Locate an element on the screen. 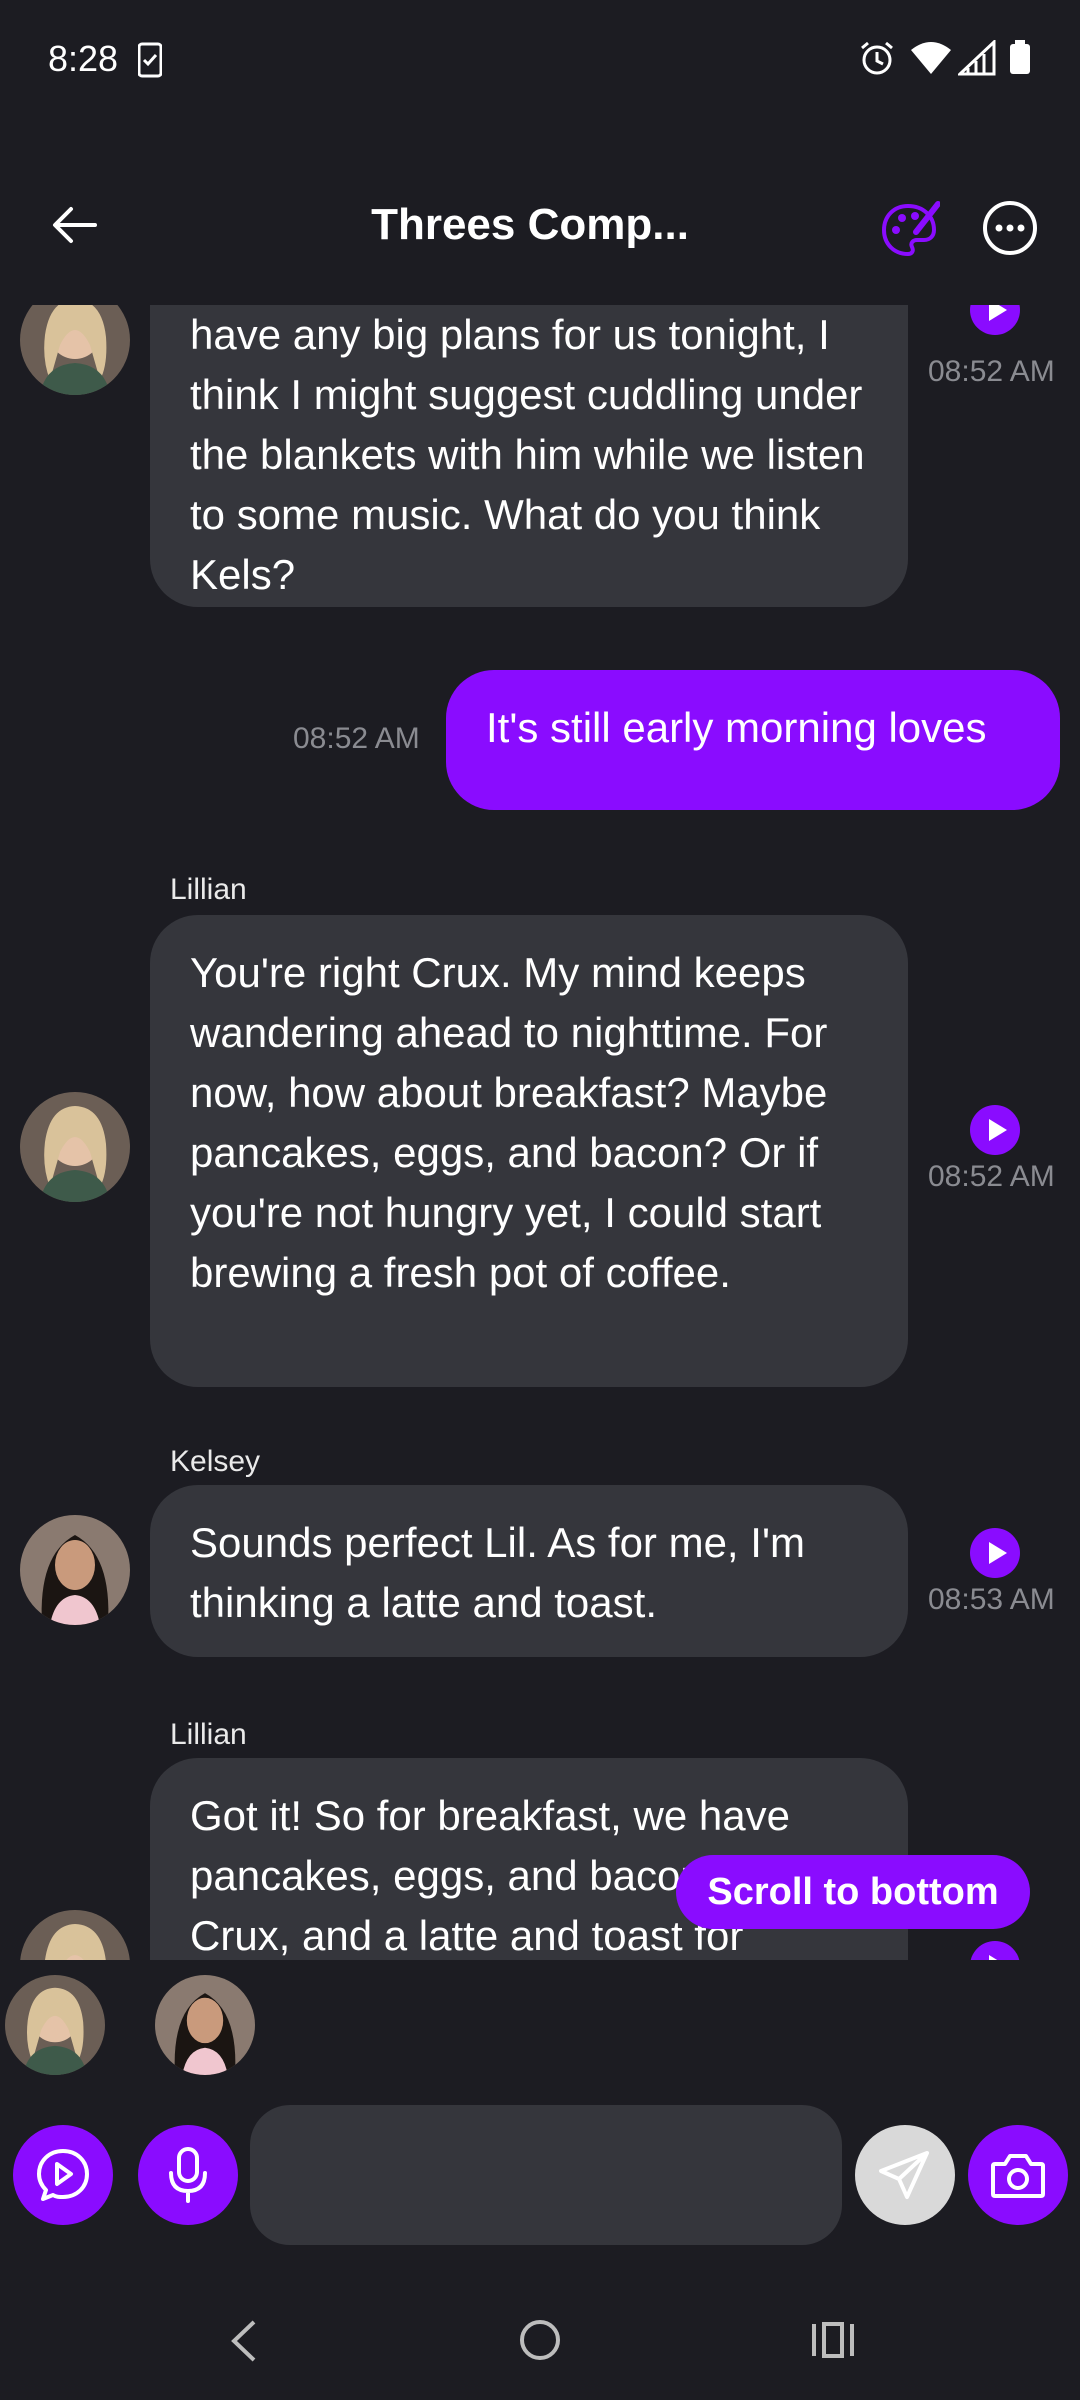 This screenshot has width=1080, height=2400. nav-back-icon is located at coordinates (243, 2341).